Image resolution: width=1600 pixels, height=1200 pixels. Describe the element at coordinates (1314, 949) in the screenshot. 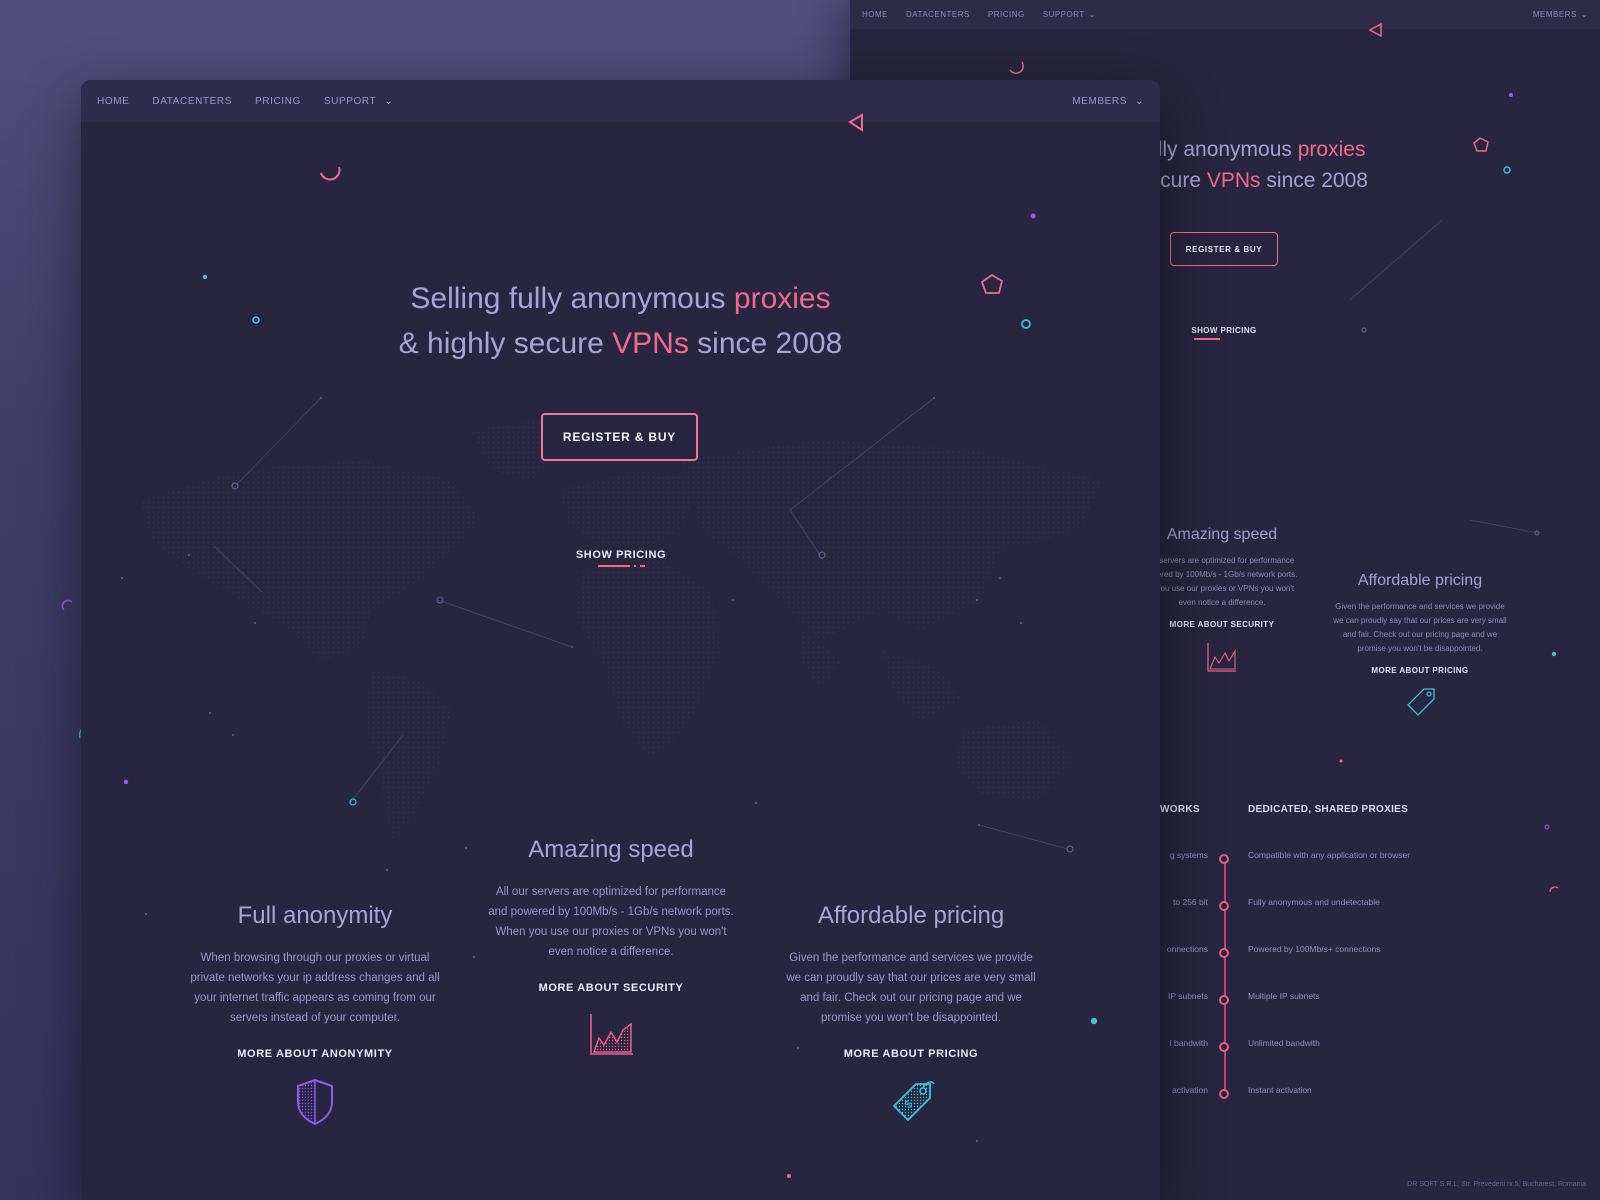

I see `list-item: Powered by 100Mb/s+ connections` at that location.